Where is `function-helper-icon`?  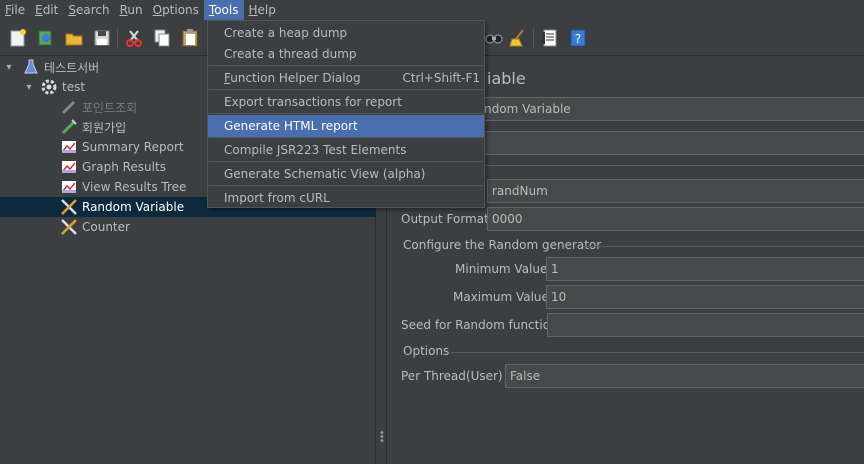
function-helper-icon is located at coordinates (550, 38).